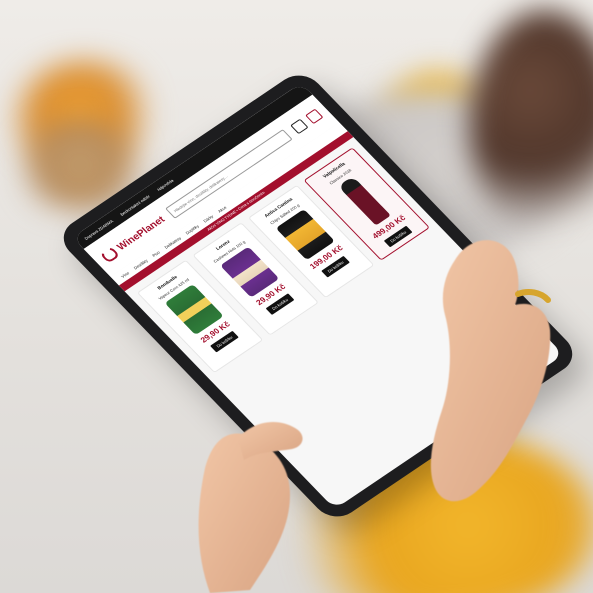 The height and width of the screenshot is (593, 593). Describe the element at coordinates (125, 274) in the screenshot. I see `nav-item-1: Víno` at that location.